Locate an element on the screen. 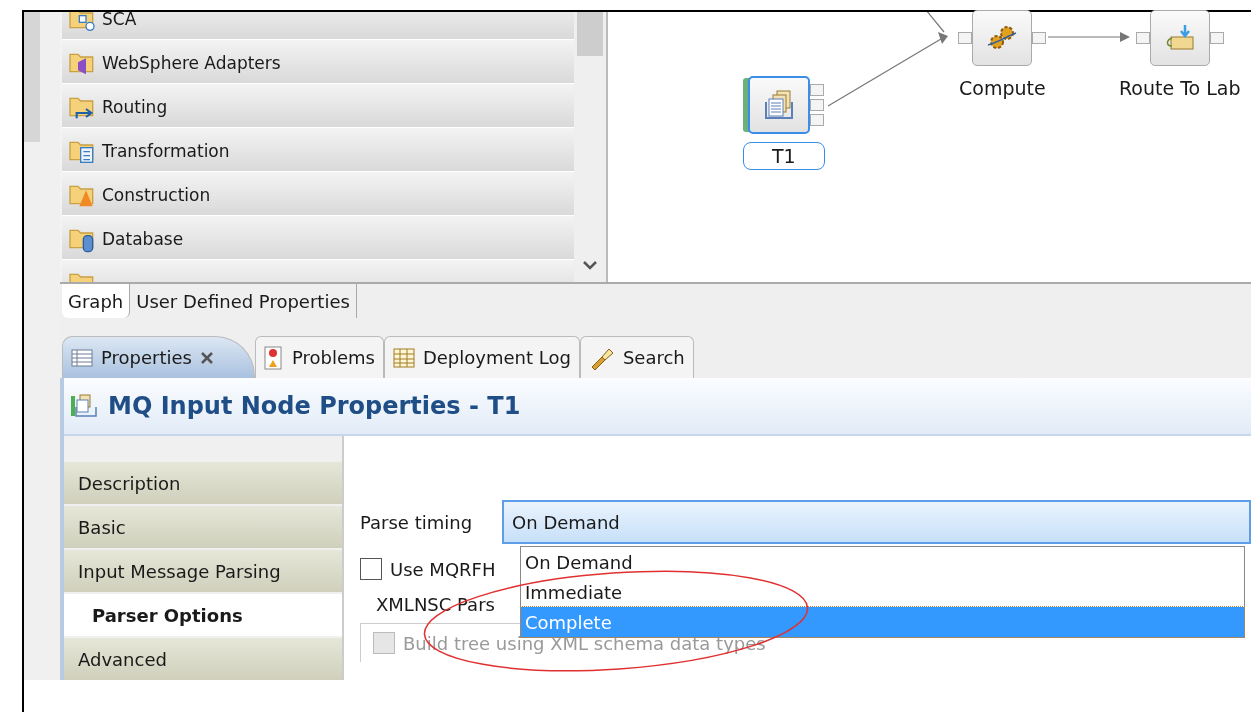  field-label: Parse timing is located at coordinates (416, 522).